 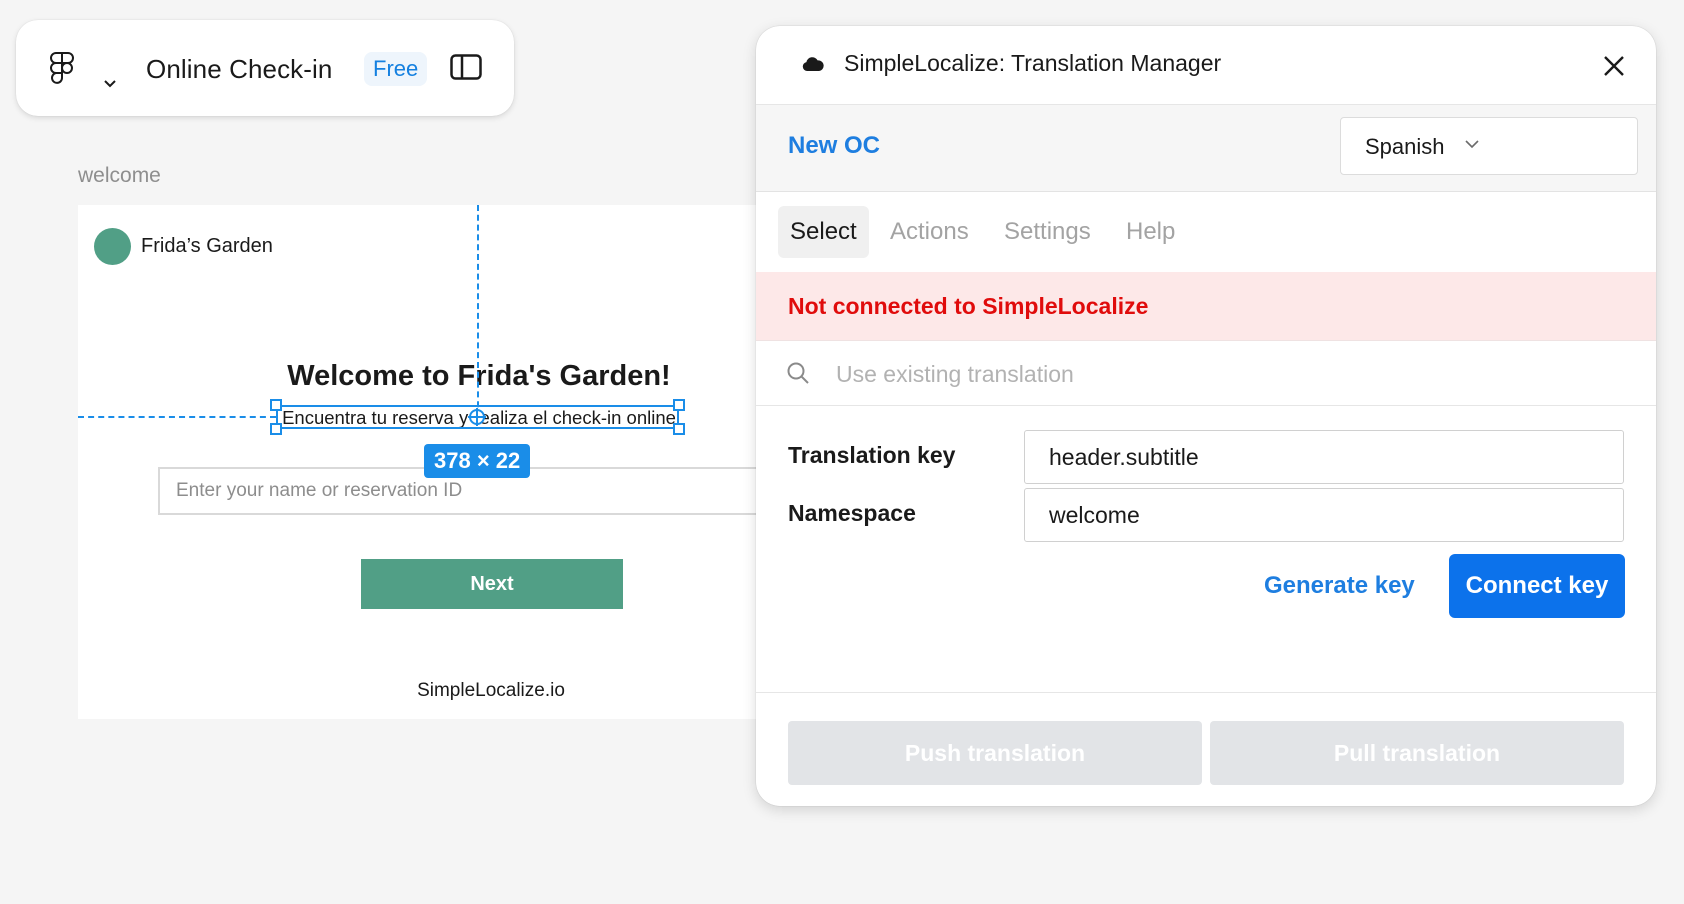 I want to click on frame-label: welcome, so click(x=119, y=176).